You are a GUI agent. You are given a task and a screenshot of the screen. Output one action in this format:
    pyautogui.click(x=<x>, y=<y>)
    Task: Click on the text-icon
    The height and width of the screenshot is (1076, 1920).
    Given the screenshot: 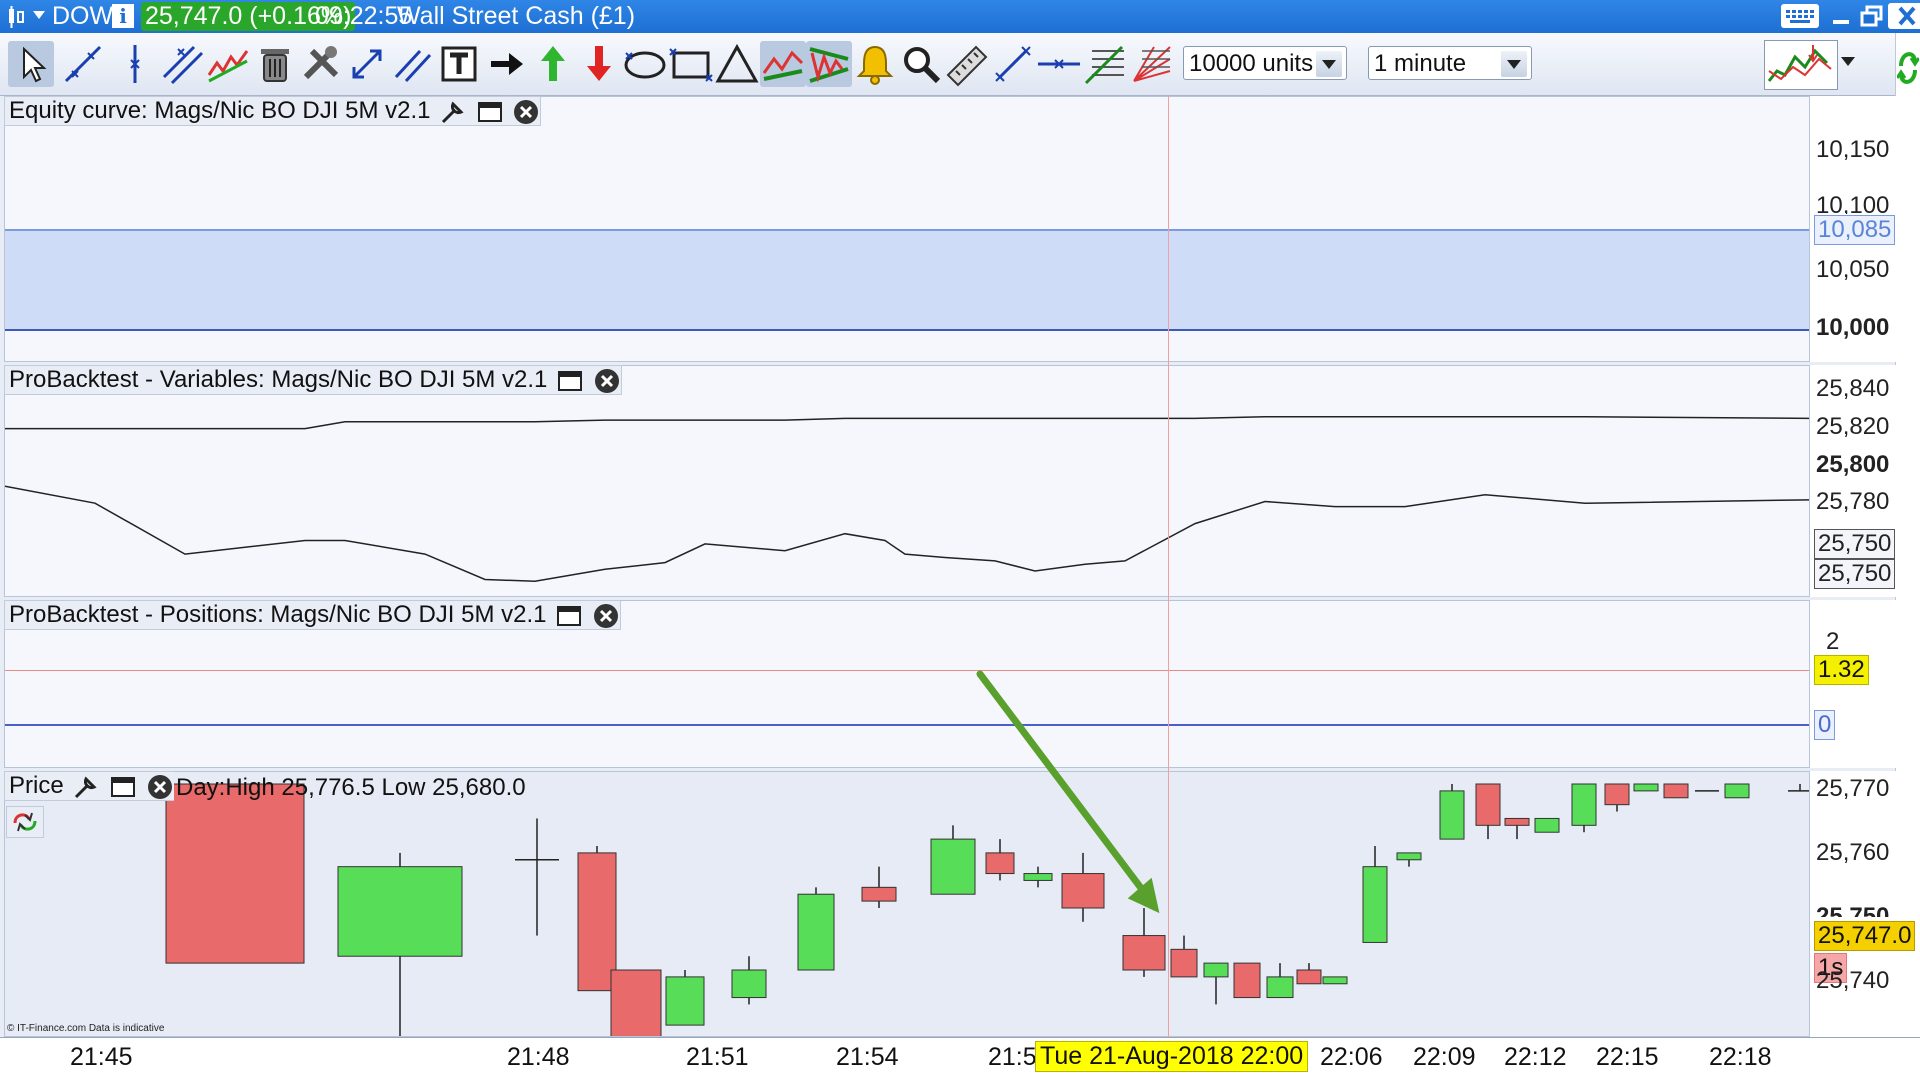 What is the action you would take?
    pyautogui.click(x=459, y=64)
    